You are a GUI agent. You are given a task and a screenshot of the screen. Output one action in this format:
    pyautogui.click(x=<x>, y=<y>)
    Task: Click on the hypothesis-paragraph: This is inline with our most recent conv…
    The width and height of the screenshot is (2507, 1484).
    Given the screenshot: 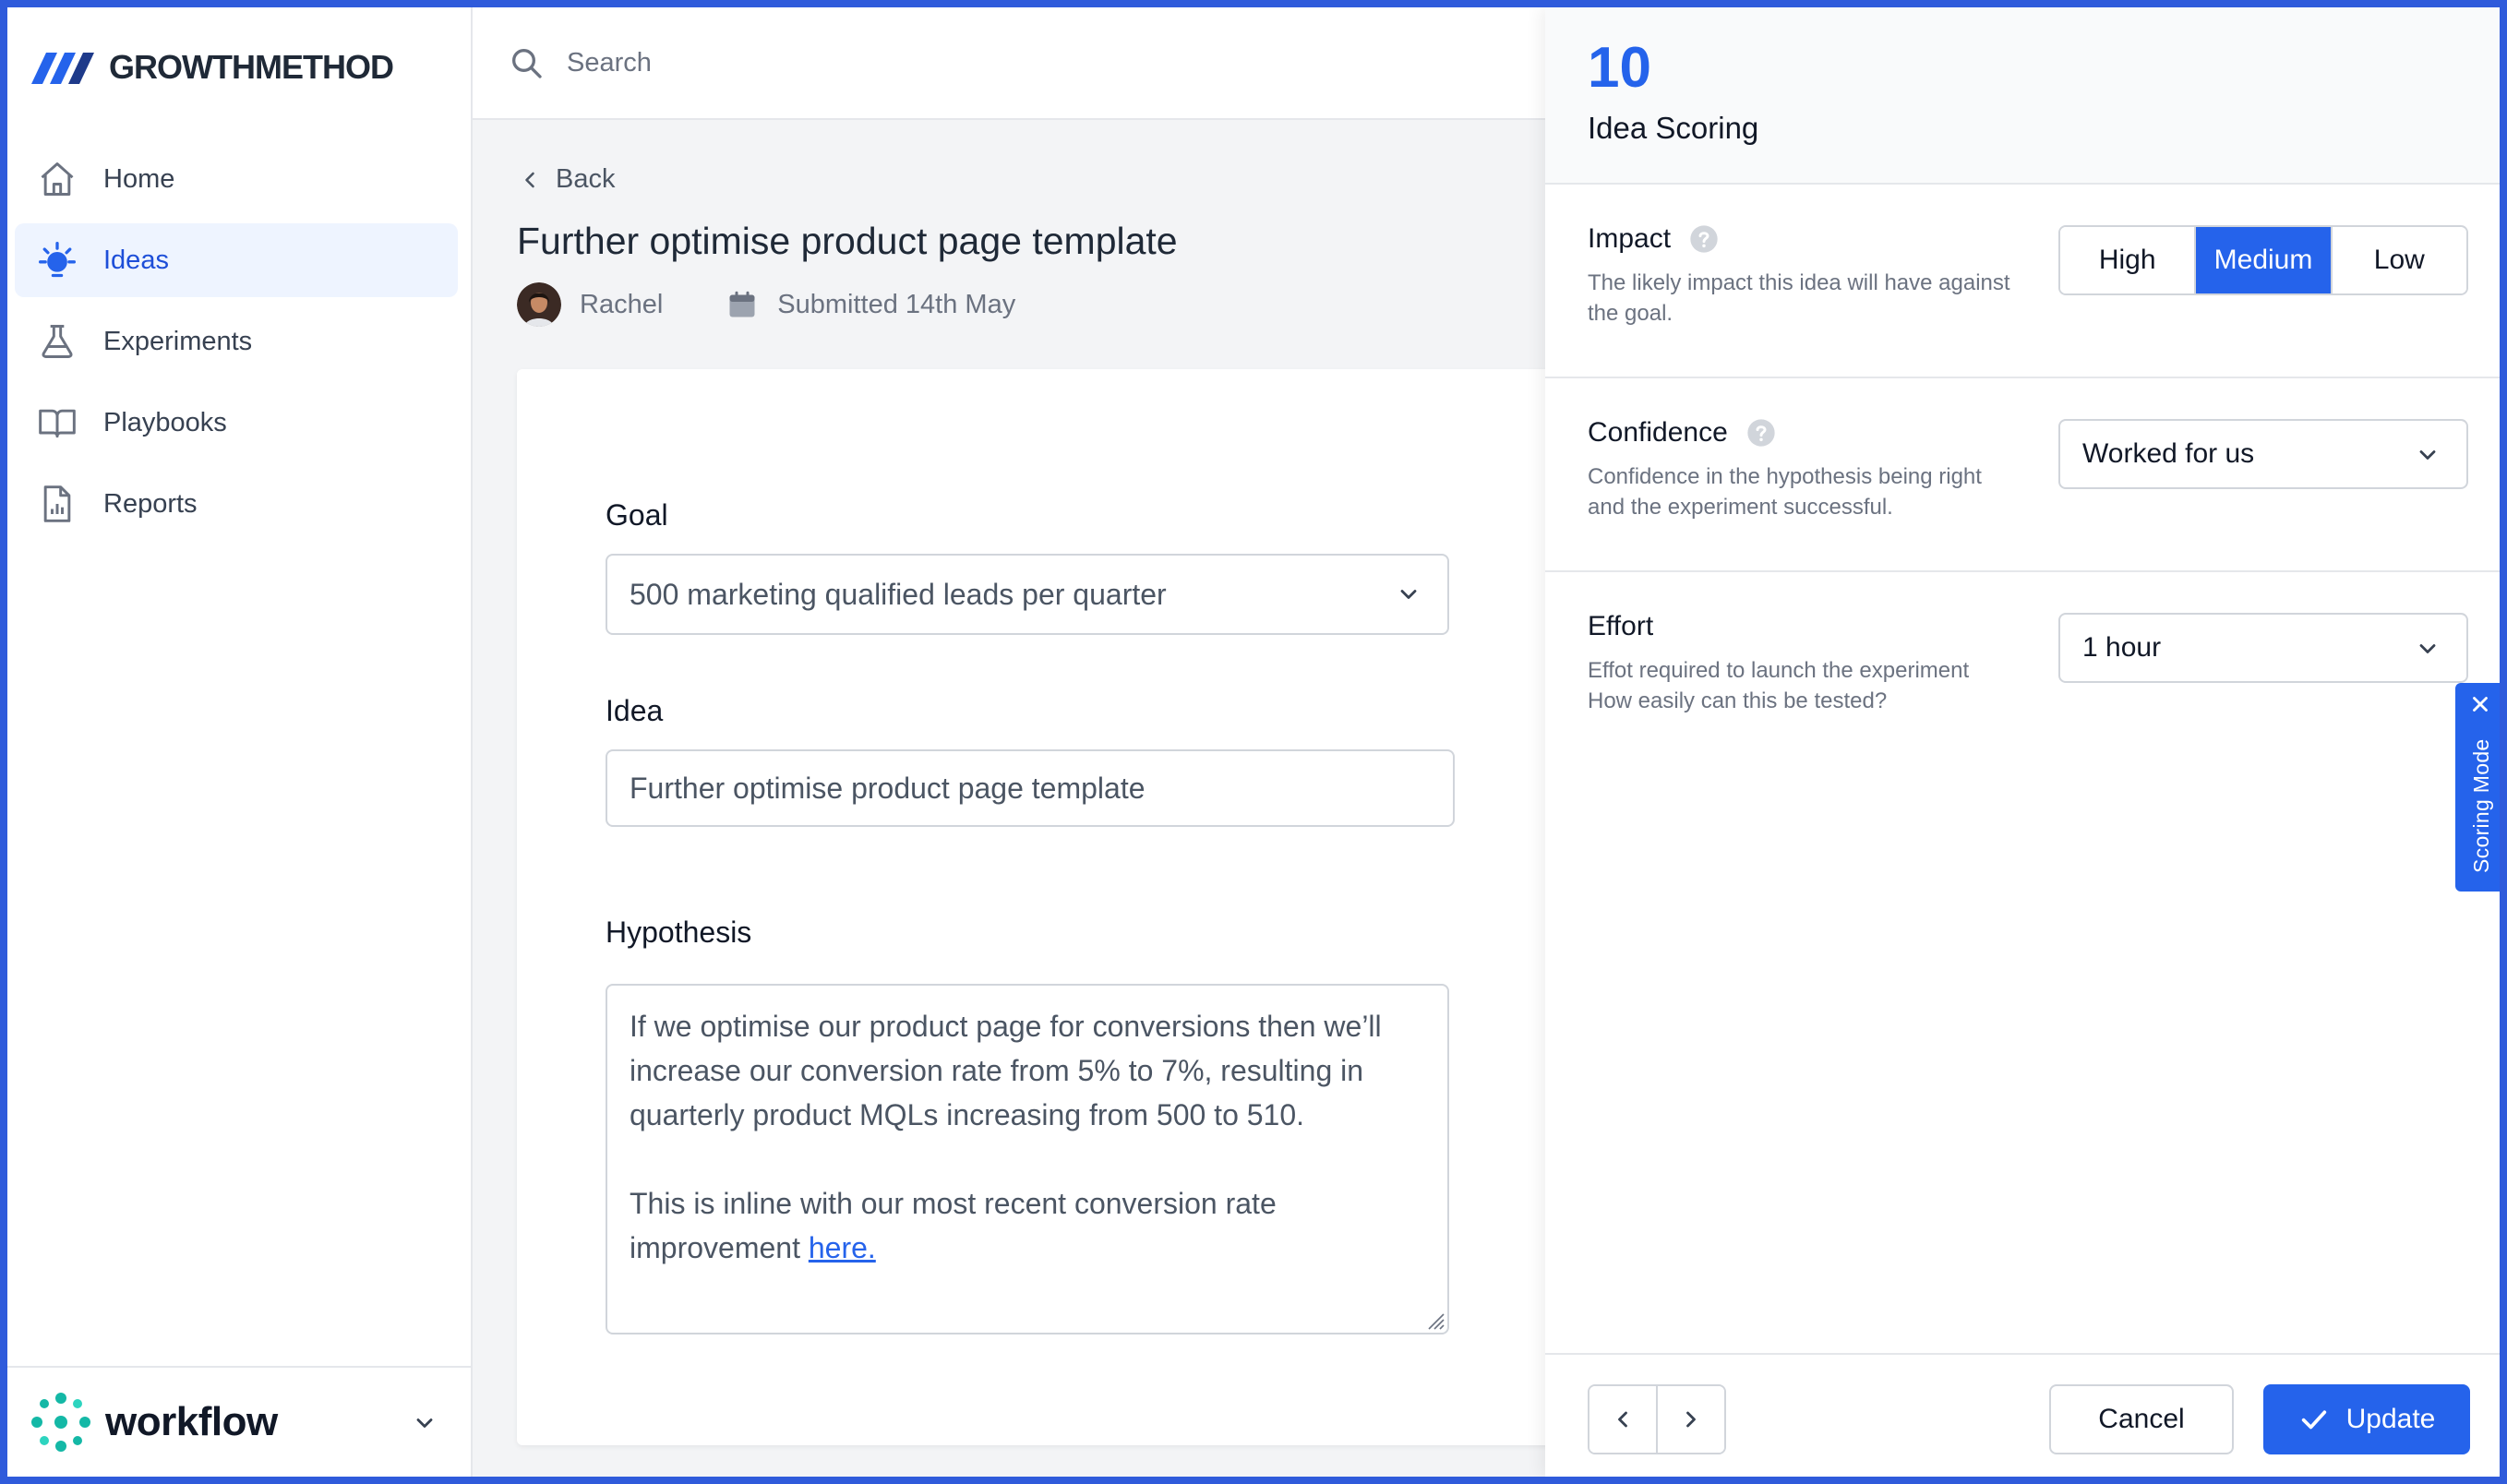 What is the action you would take?
    pyautogui.click(x=1027, y=1225)
    